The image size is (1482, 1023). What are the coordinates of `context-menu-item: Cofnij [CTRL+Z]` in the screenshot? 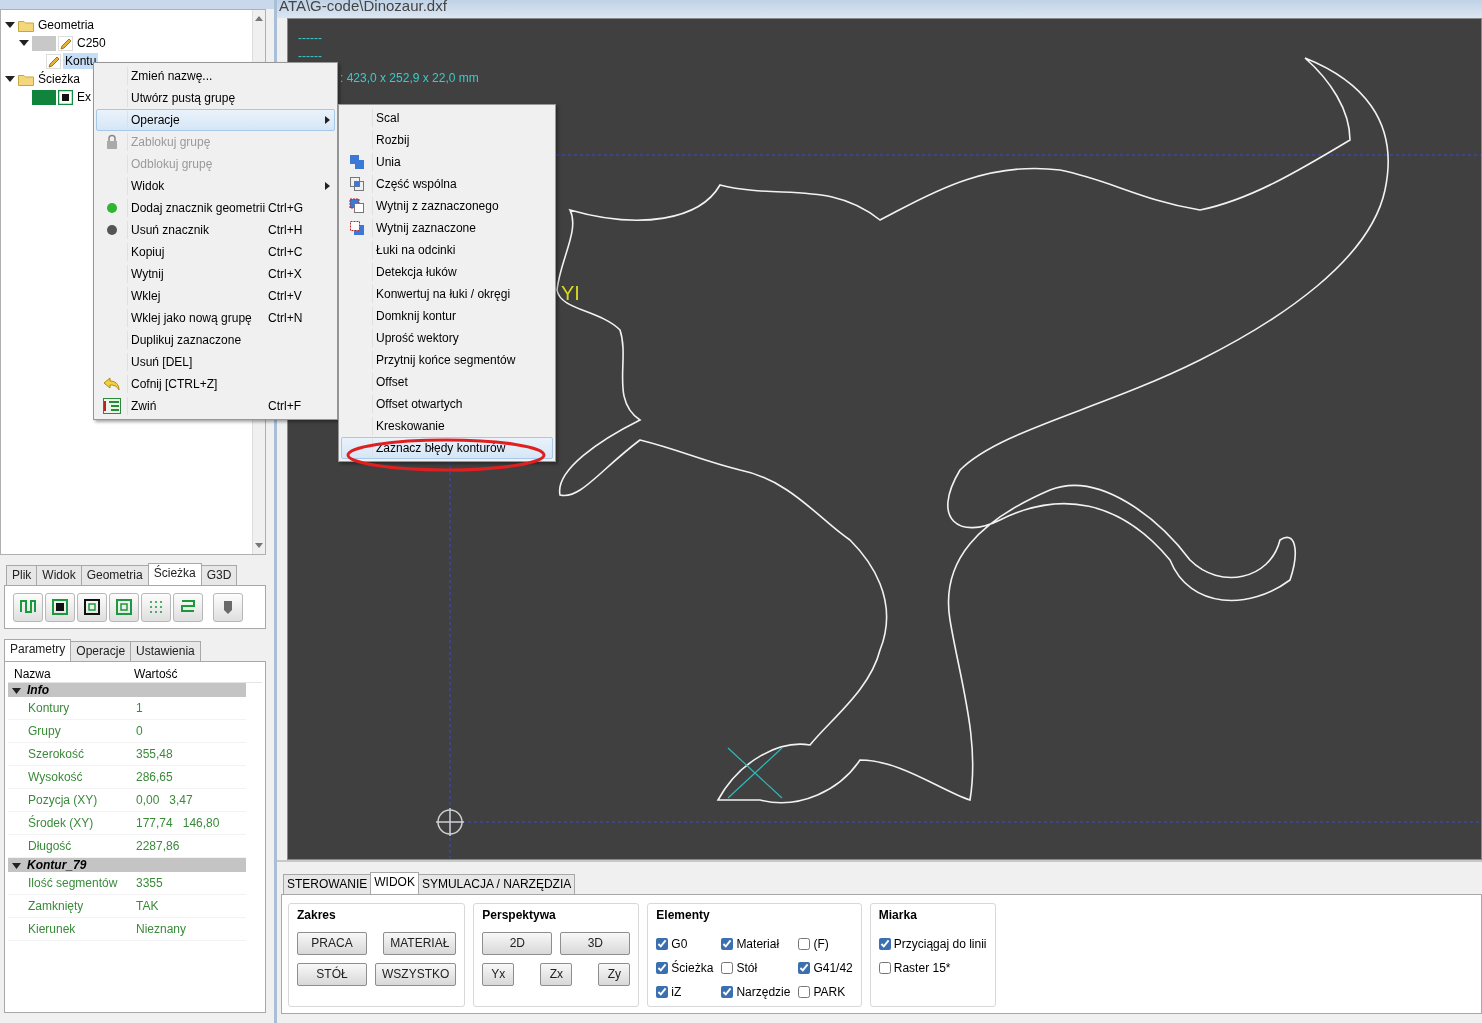 It's located at (215, 384).